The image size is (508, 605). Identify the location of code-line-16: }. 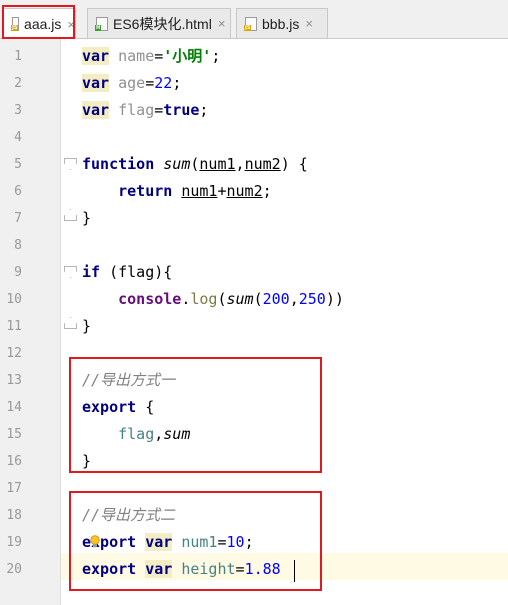
(87, 461).